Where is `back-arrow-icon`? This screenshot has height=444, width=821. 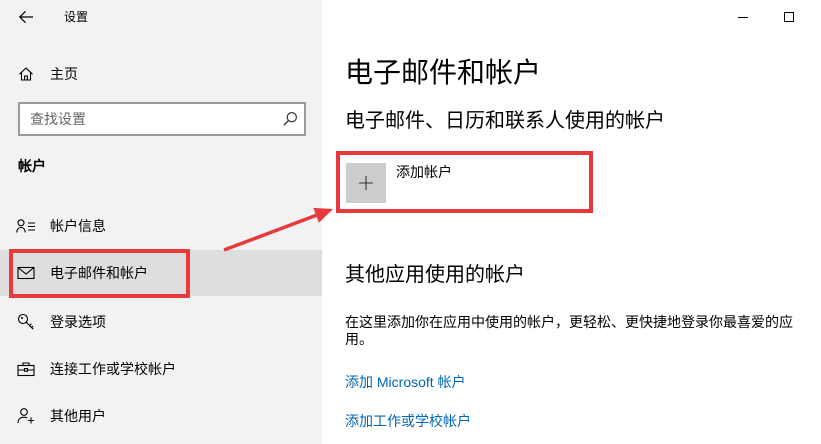 back-arrow-icon is located at coordinates (25, 17).